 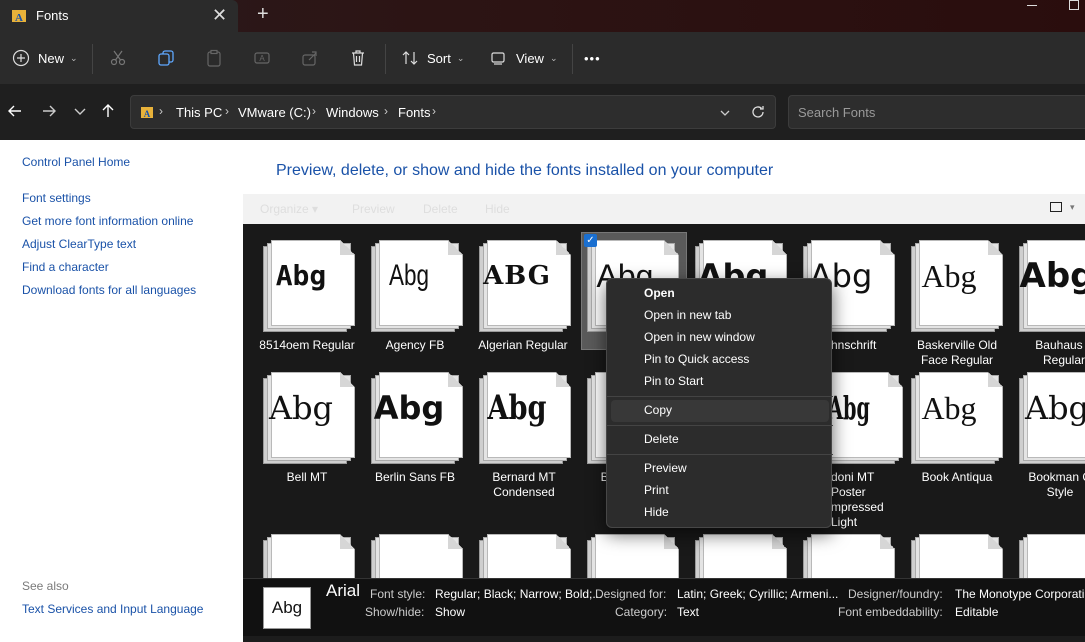 What do you see at coordinates (415, 477) in the screenshot?
I see `font-name: Berlin Sans FB` at bounding box center [415, 477].